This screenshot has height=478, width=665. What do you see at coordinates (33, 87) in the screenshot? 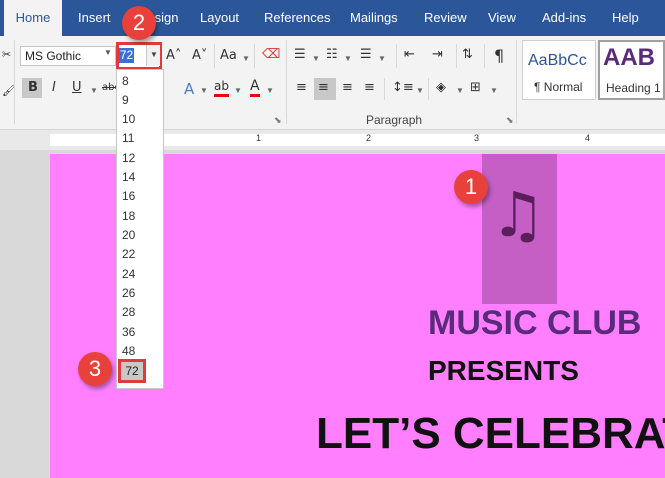
I see `bold-button: B` at bounding box center [33, 87].